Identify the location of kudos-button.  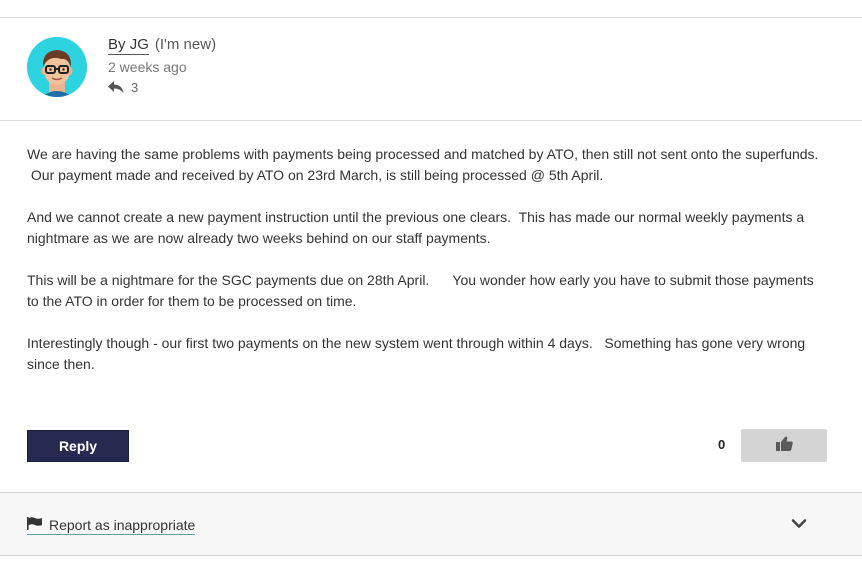
(784, 445).